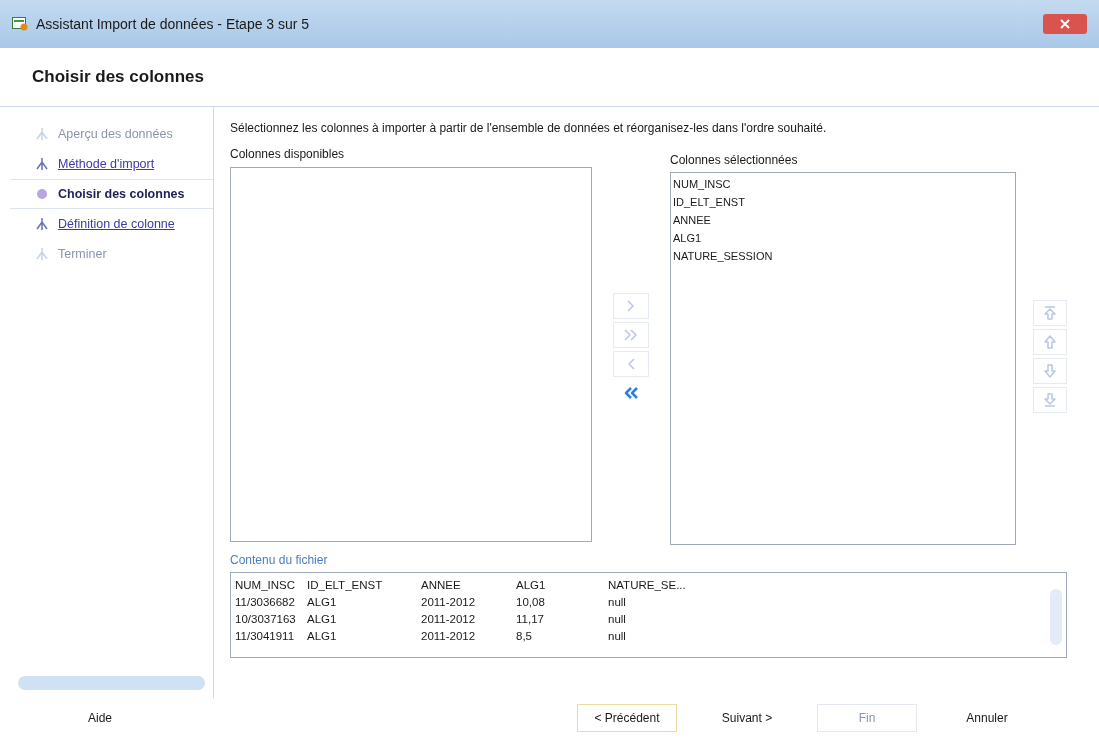 The width and height of the screenshot is (1099, 738). I want to click on list-item: ID_ELT_ENST, so click(844, 202).